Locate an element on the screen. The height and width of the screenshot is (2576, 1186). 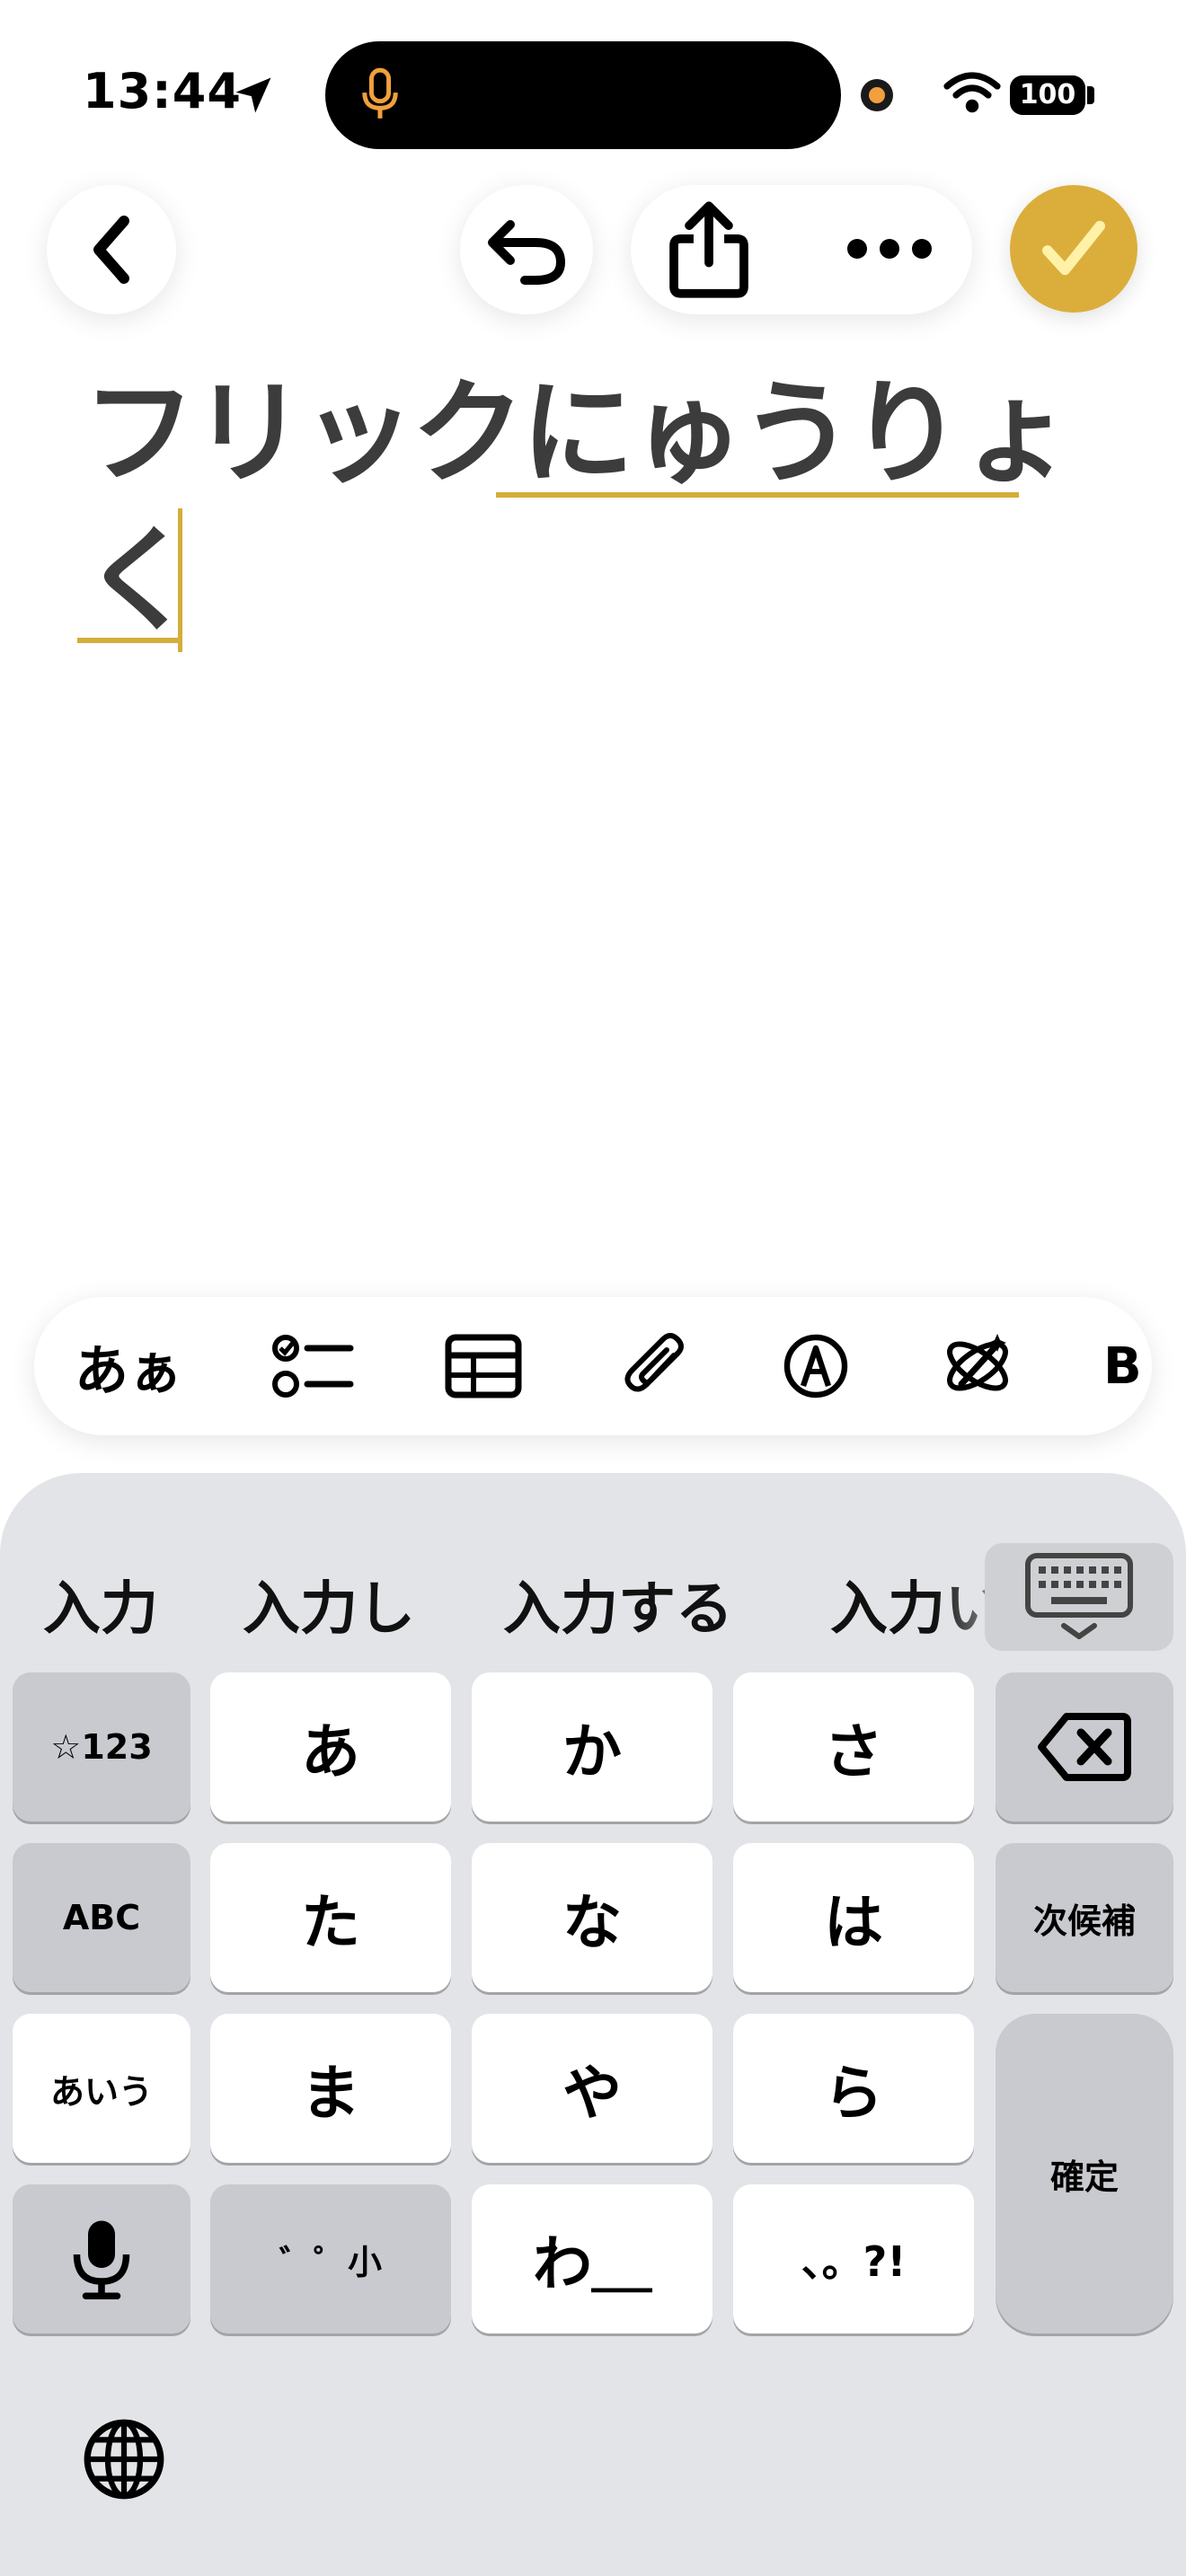
key-ra: ら is located at coordinates (853, 2088).